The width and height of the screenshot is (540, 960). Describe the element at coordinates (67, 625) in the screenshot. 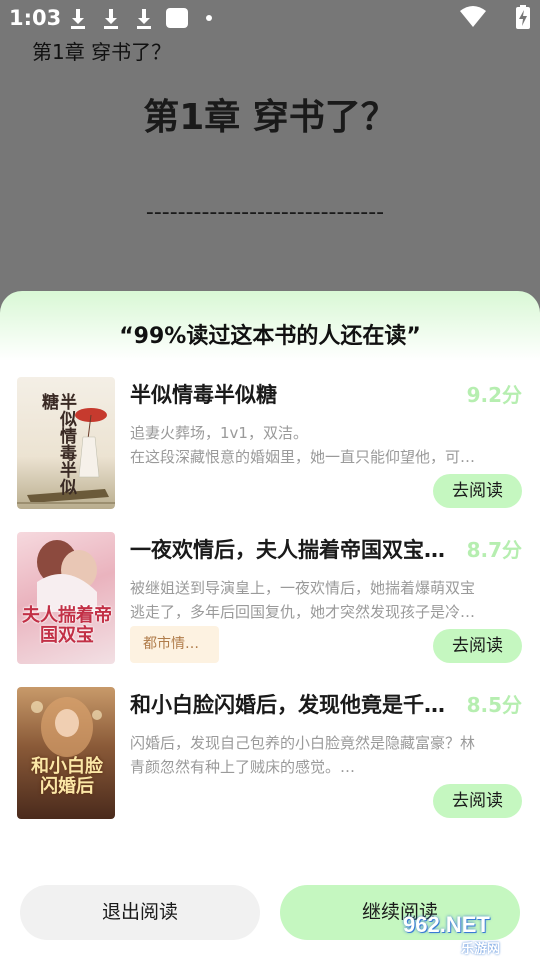

I see `cover-title-text: 夫人揣着帝国双宝` at that location.